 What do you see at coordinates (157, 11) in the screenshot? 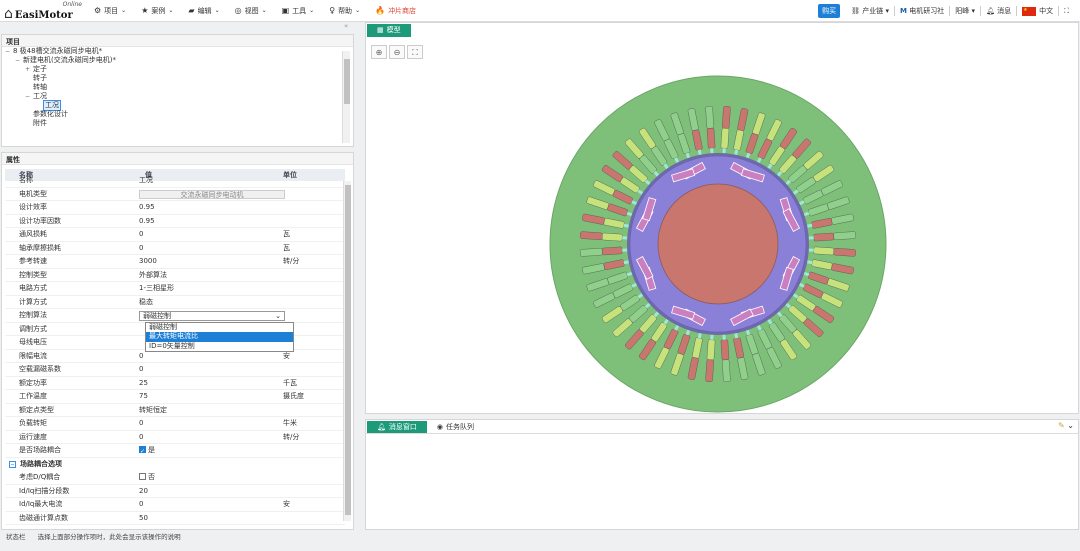
I see `menu-1: ★ 案例 ⌄` at bounding box center [157, 11].